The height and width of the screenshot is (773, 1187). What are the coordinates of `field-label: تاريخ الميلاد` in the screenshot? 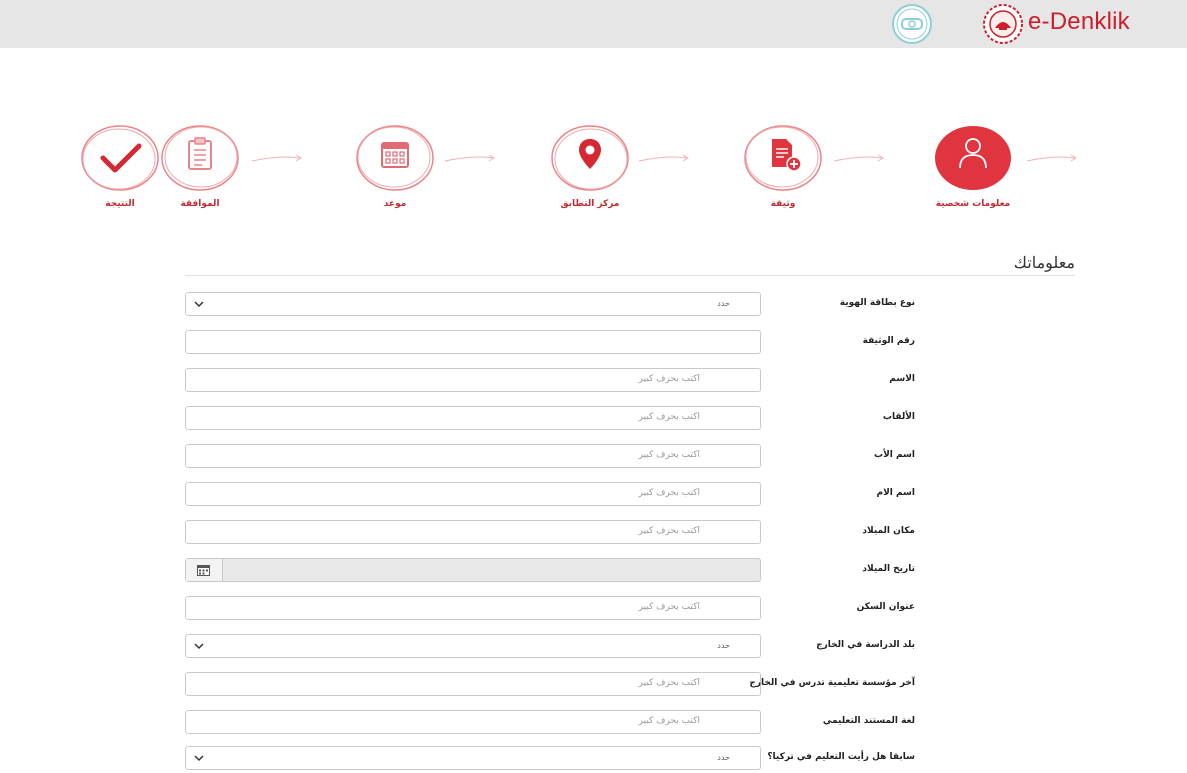 It's located at (888, 569).